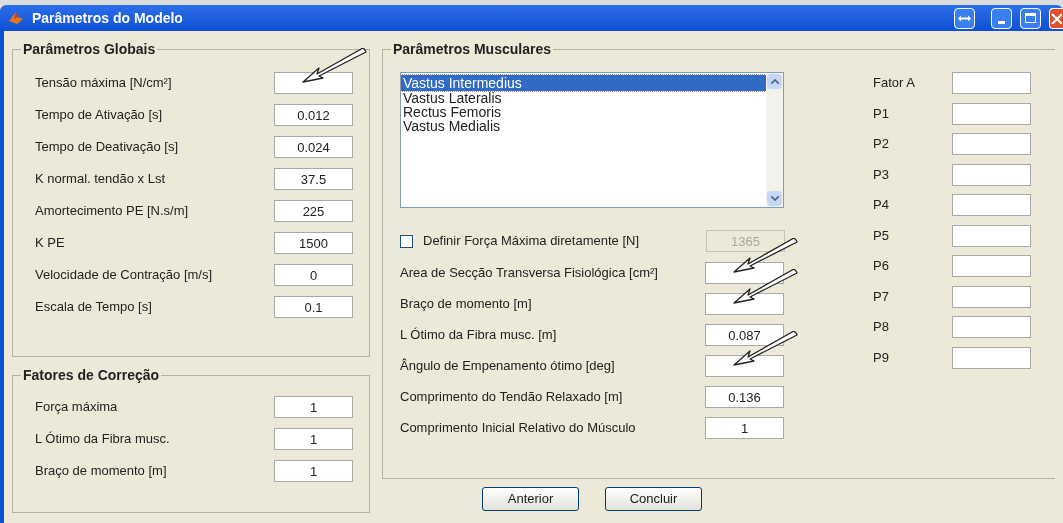 The width and height of the screenshot is (1063, 523). What do you see at coordinates (91, 375) in the screenshot?
I see `group-title: Fatores de Correção` at bounding box center [91, 375].